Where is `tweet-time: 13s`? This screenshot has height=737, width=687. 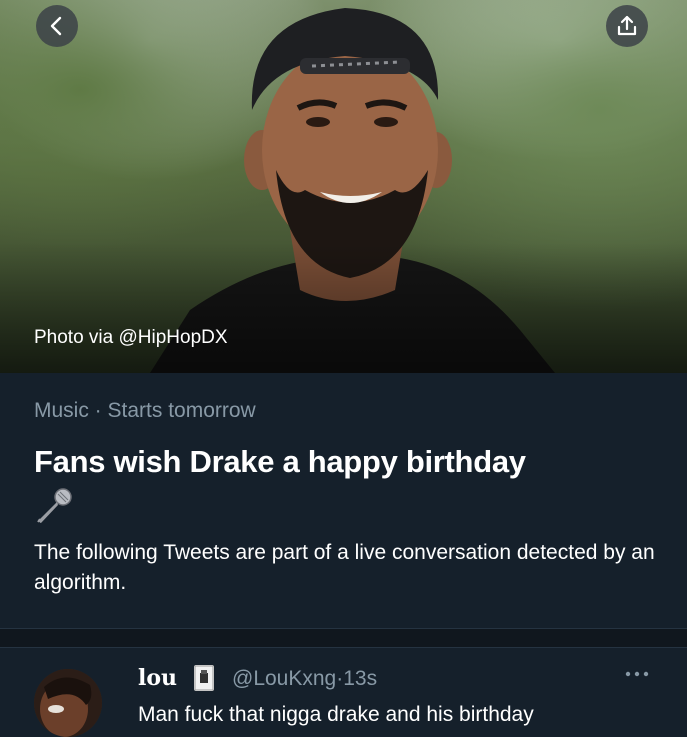 tweet-time: 13s is located at coordinates (360, 678).